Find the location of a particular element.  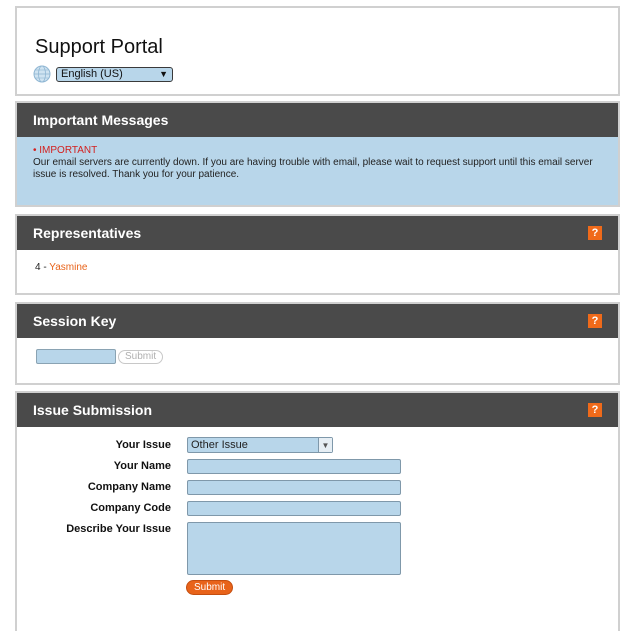

language-row: English (US) ▼ is located at coordinates (103, 74).